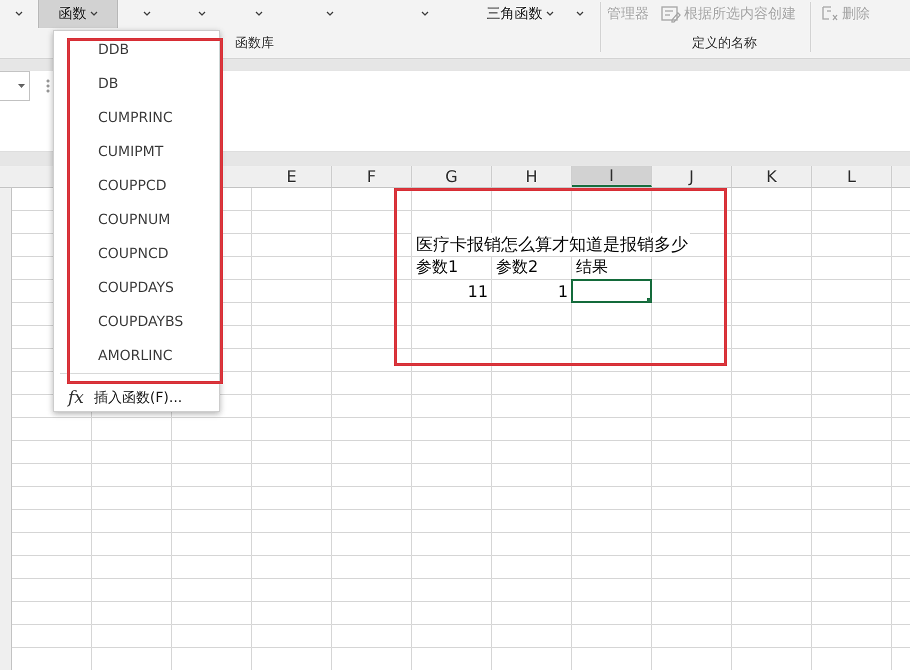 Image resolution: width=910 pixels, height=670 pixels. What do you see at coordinates (145, 118) in the screenshot?
I see `menu-item: CUMPRINC` at bounding box center [145, 118].